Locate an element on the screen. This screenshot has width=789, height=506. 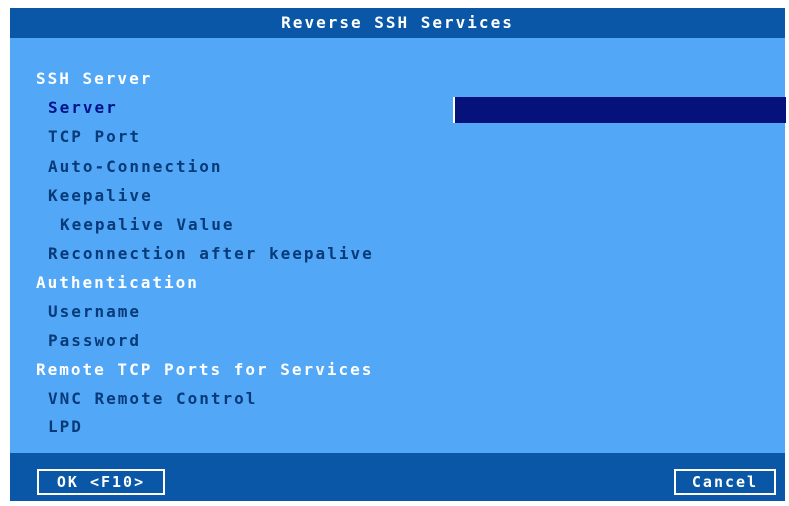
ok-button: OK <F10> is located at coordinates (101, 482).